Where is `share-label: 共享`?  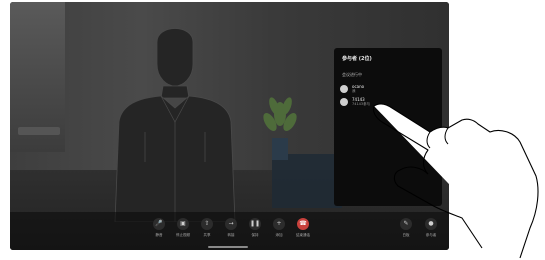 share-label: 共享 is located at coordinates (207, 235).